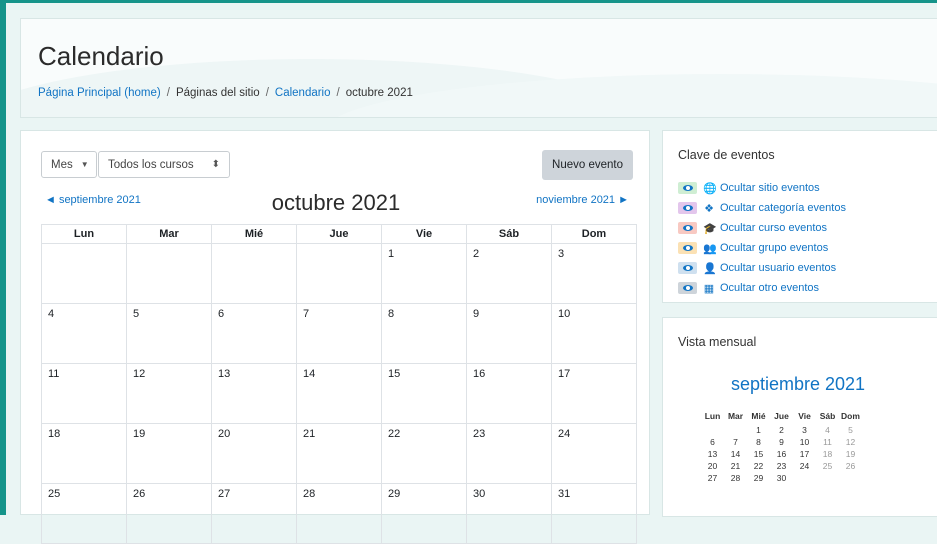 This screenshot has height=544, width=937. Describe the element at coordinates (84, 453) in the screenshot. I see `day-cell: 18` at that location.